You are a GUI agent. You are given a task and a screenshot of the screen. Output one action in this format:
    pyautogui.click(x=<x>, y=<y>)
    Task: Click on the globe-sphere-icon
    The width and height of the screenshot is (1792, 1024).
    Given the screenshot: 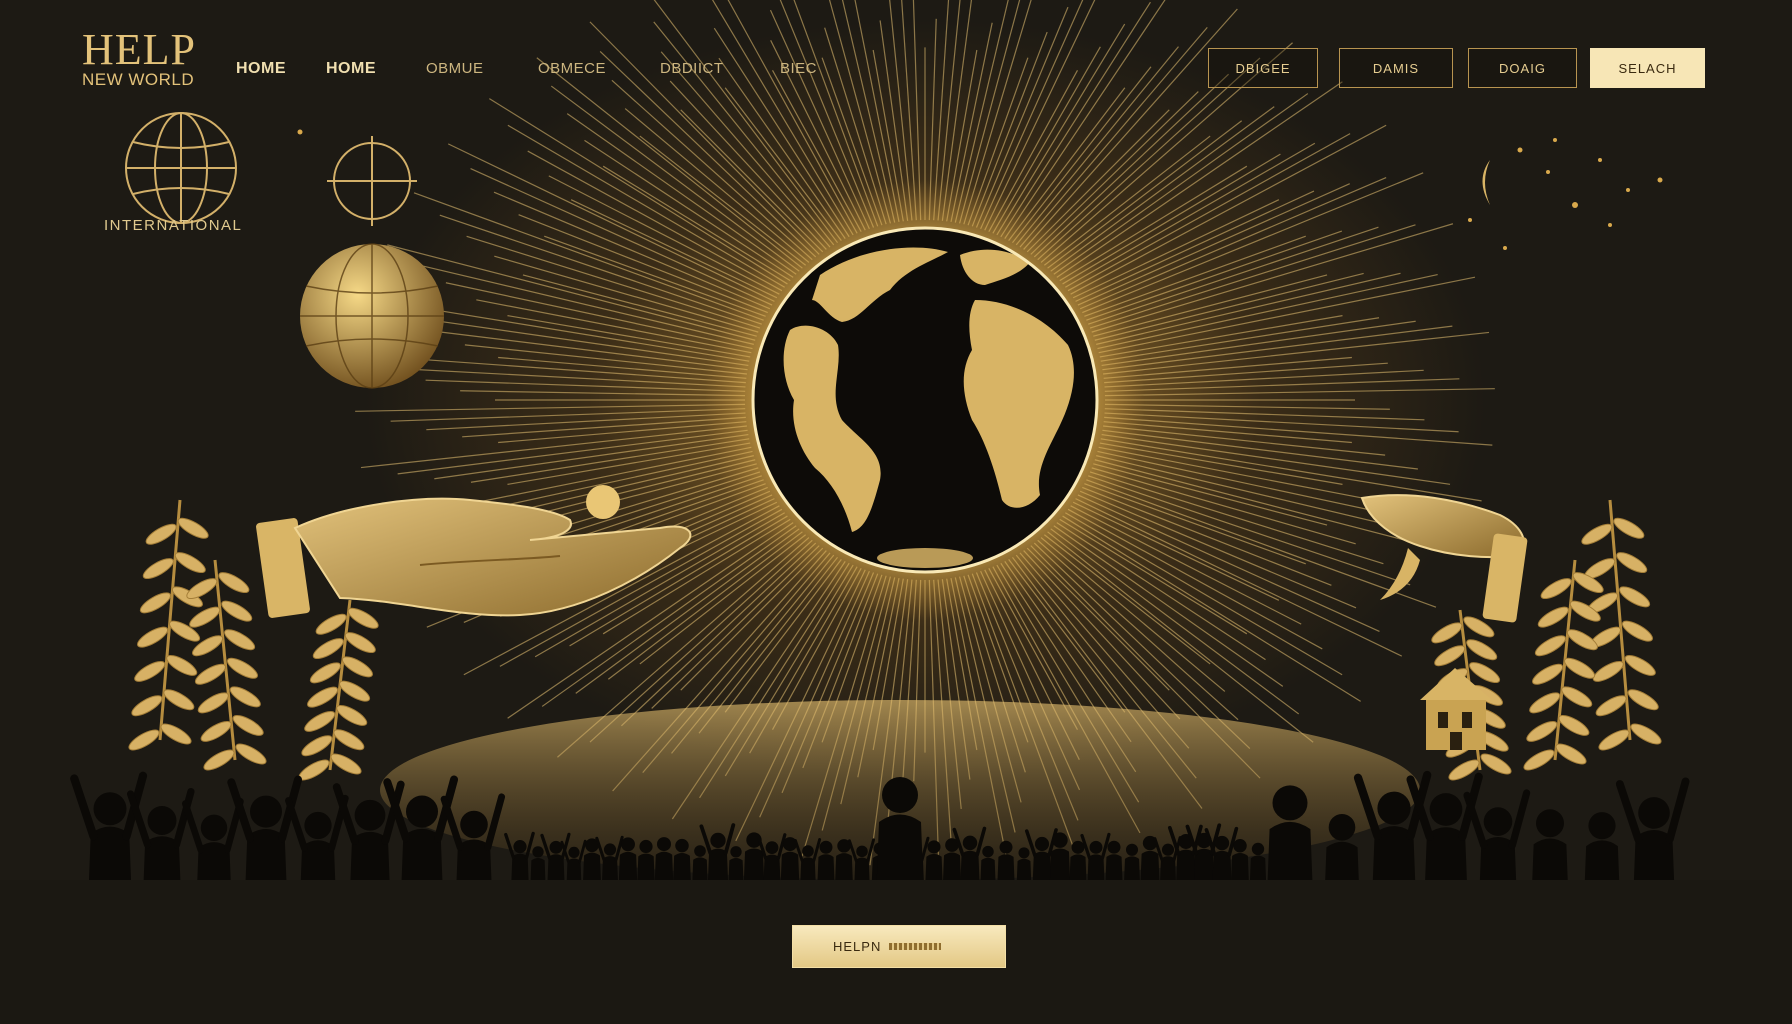 What is the action you would take?
    pyautogui.click(x=372, y=316)
    